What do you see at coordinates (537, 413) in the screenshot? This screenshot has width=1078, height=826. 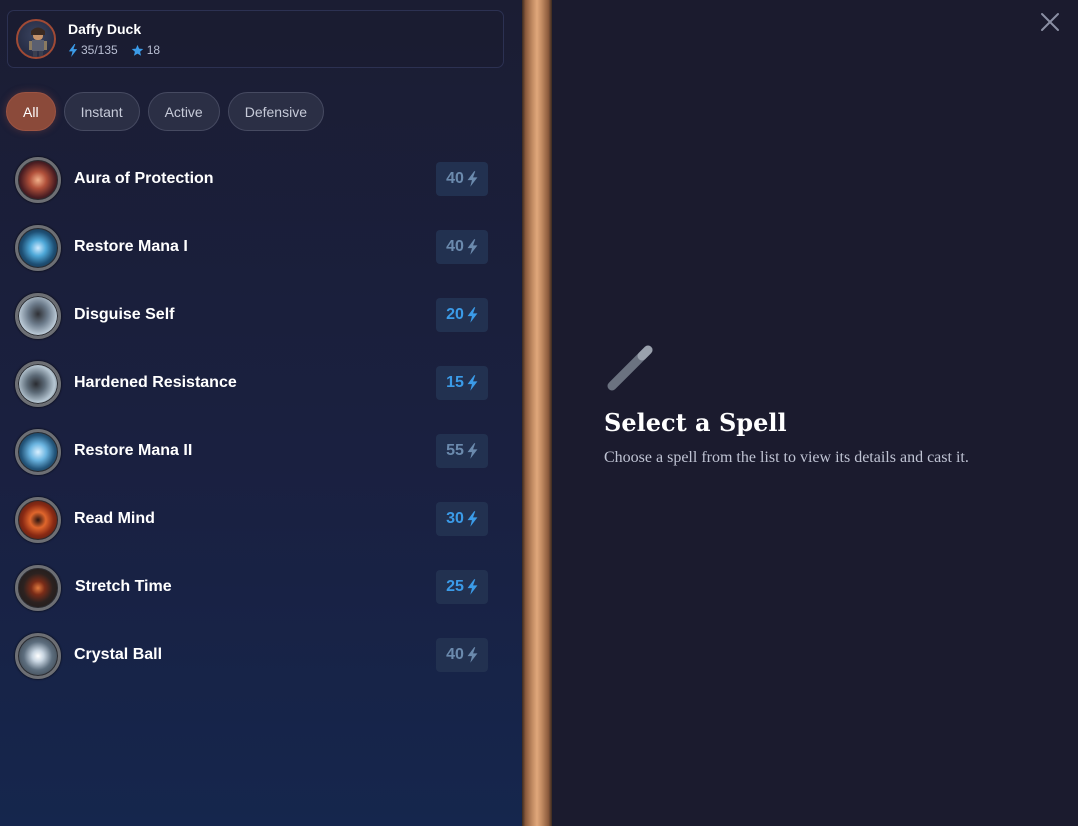 I see `panel-divider` at bounding box center [537, 413].